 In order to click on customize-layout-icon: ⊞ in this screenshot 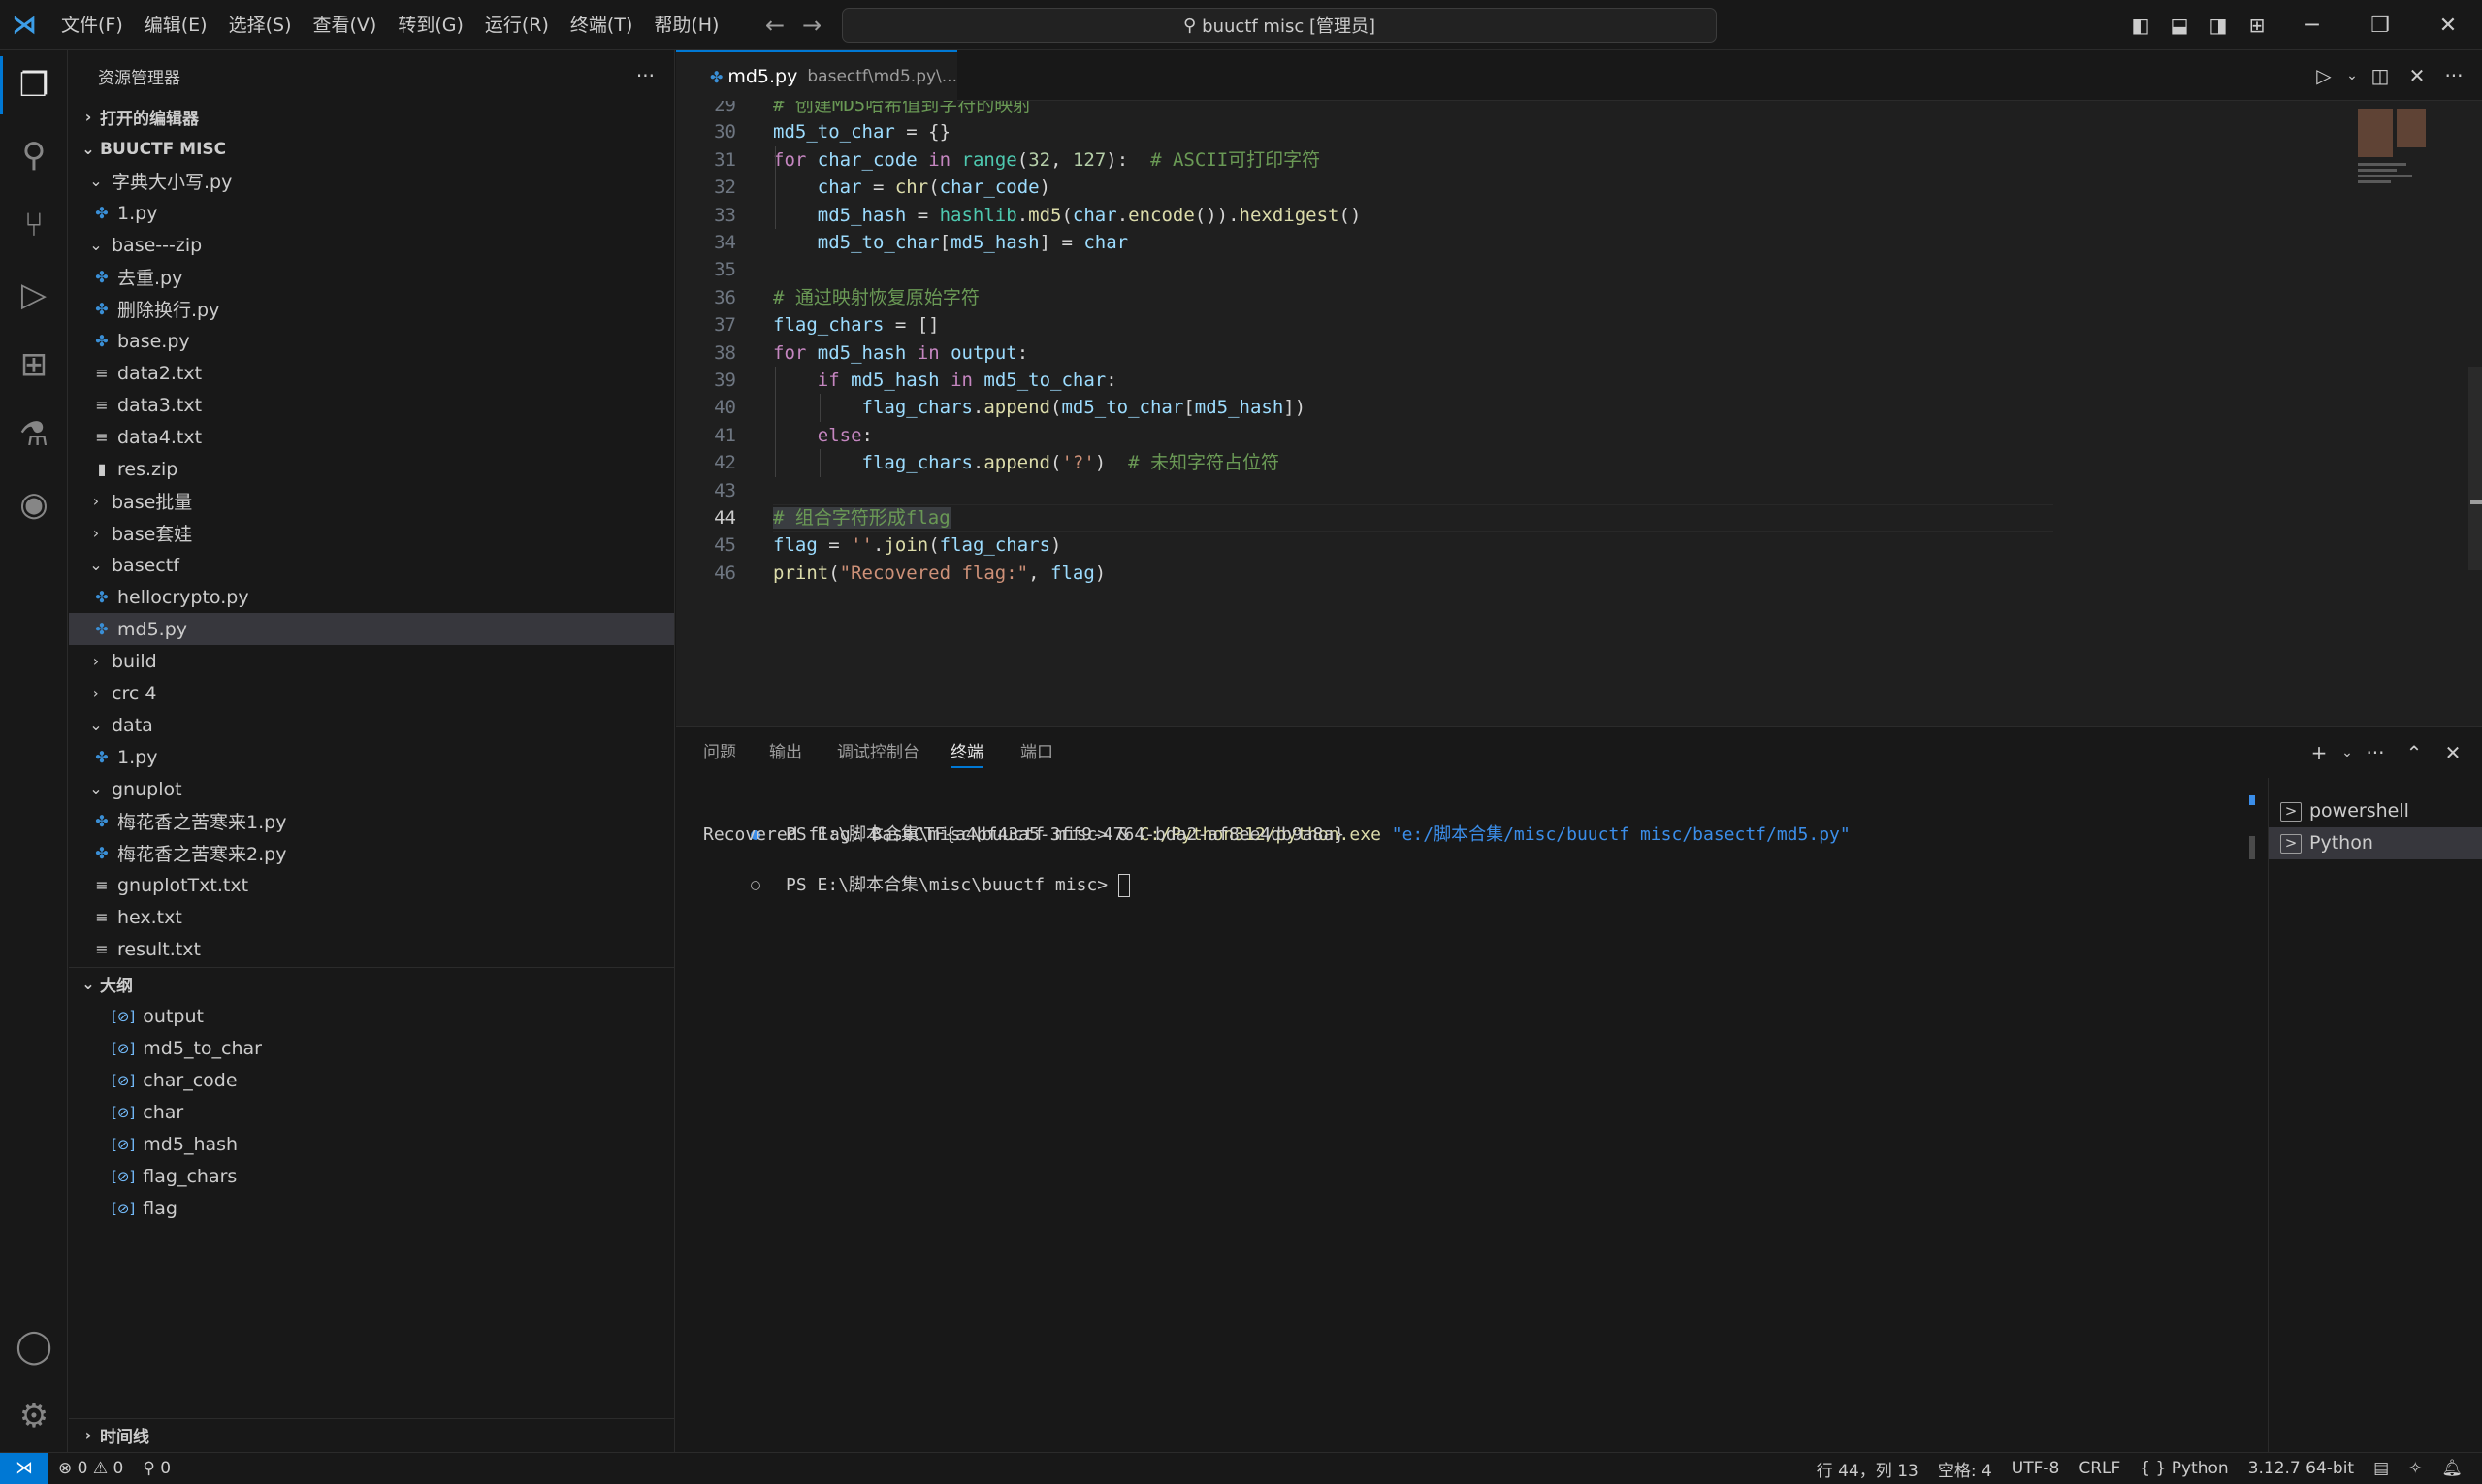, I will do `click(2257, 25)`.